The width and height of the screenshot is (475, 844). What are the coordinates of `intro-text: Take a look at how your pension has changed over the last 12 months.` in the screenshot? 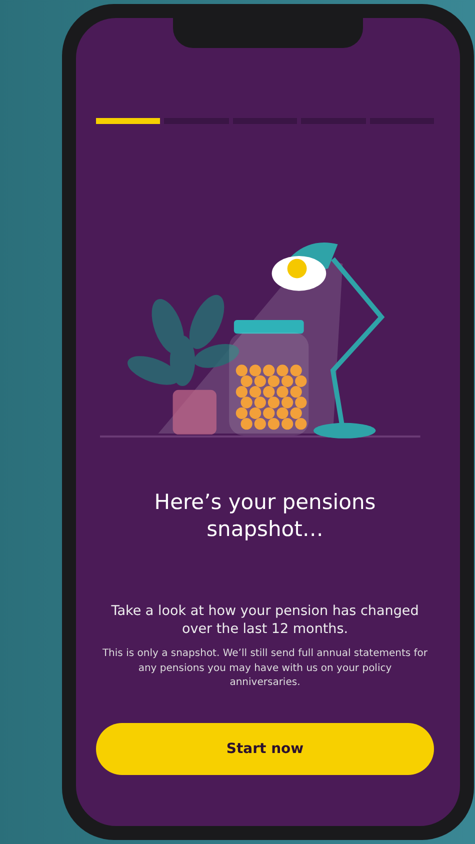 It's located at (265, 621).